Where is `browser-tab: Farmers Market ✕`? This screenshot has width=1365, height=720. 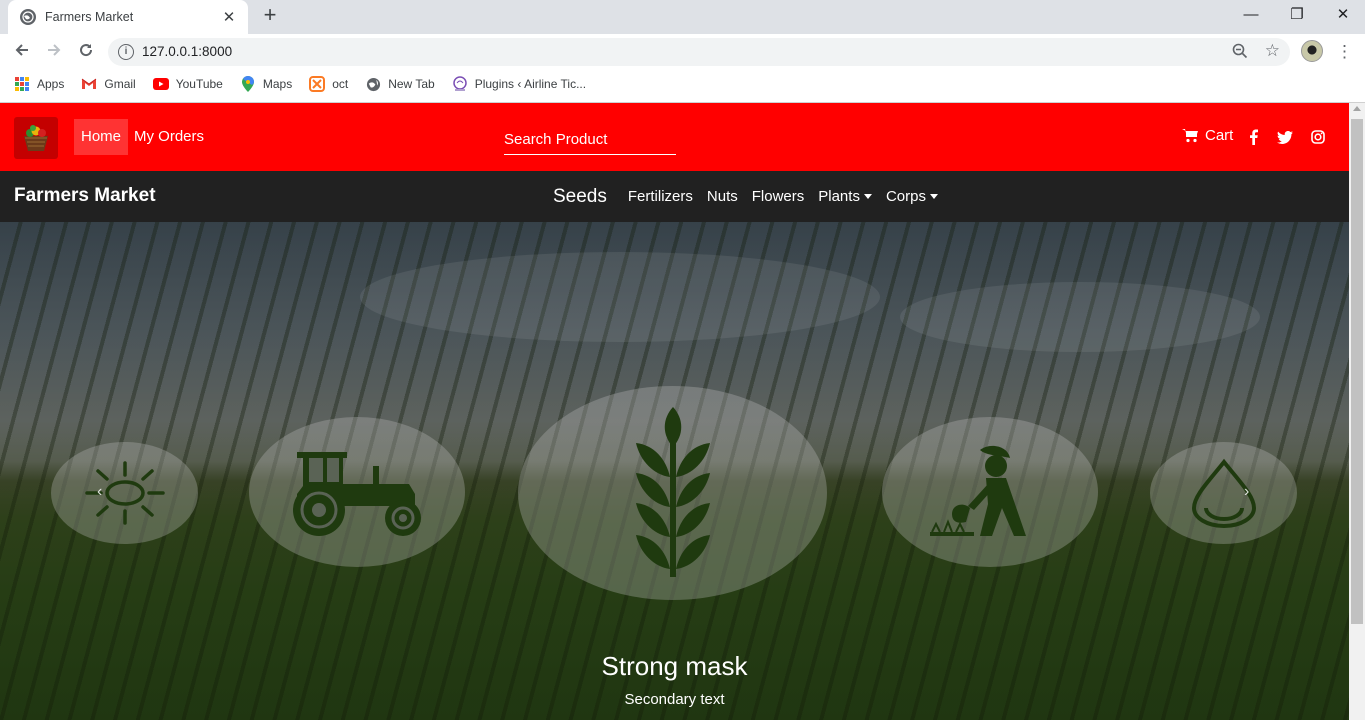 browser-tab: Farmers Market ✕ is located at coordinates (128, 17).